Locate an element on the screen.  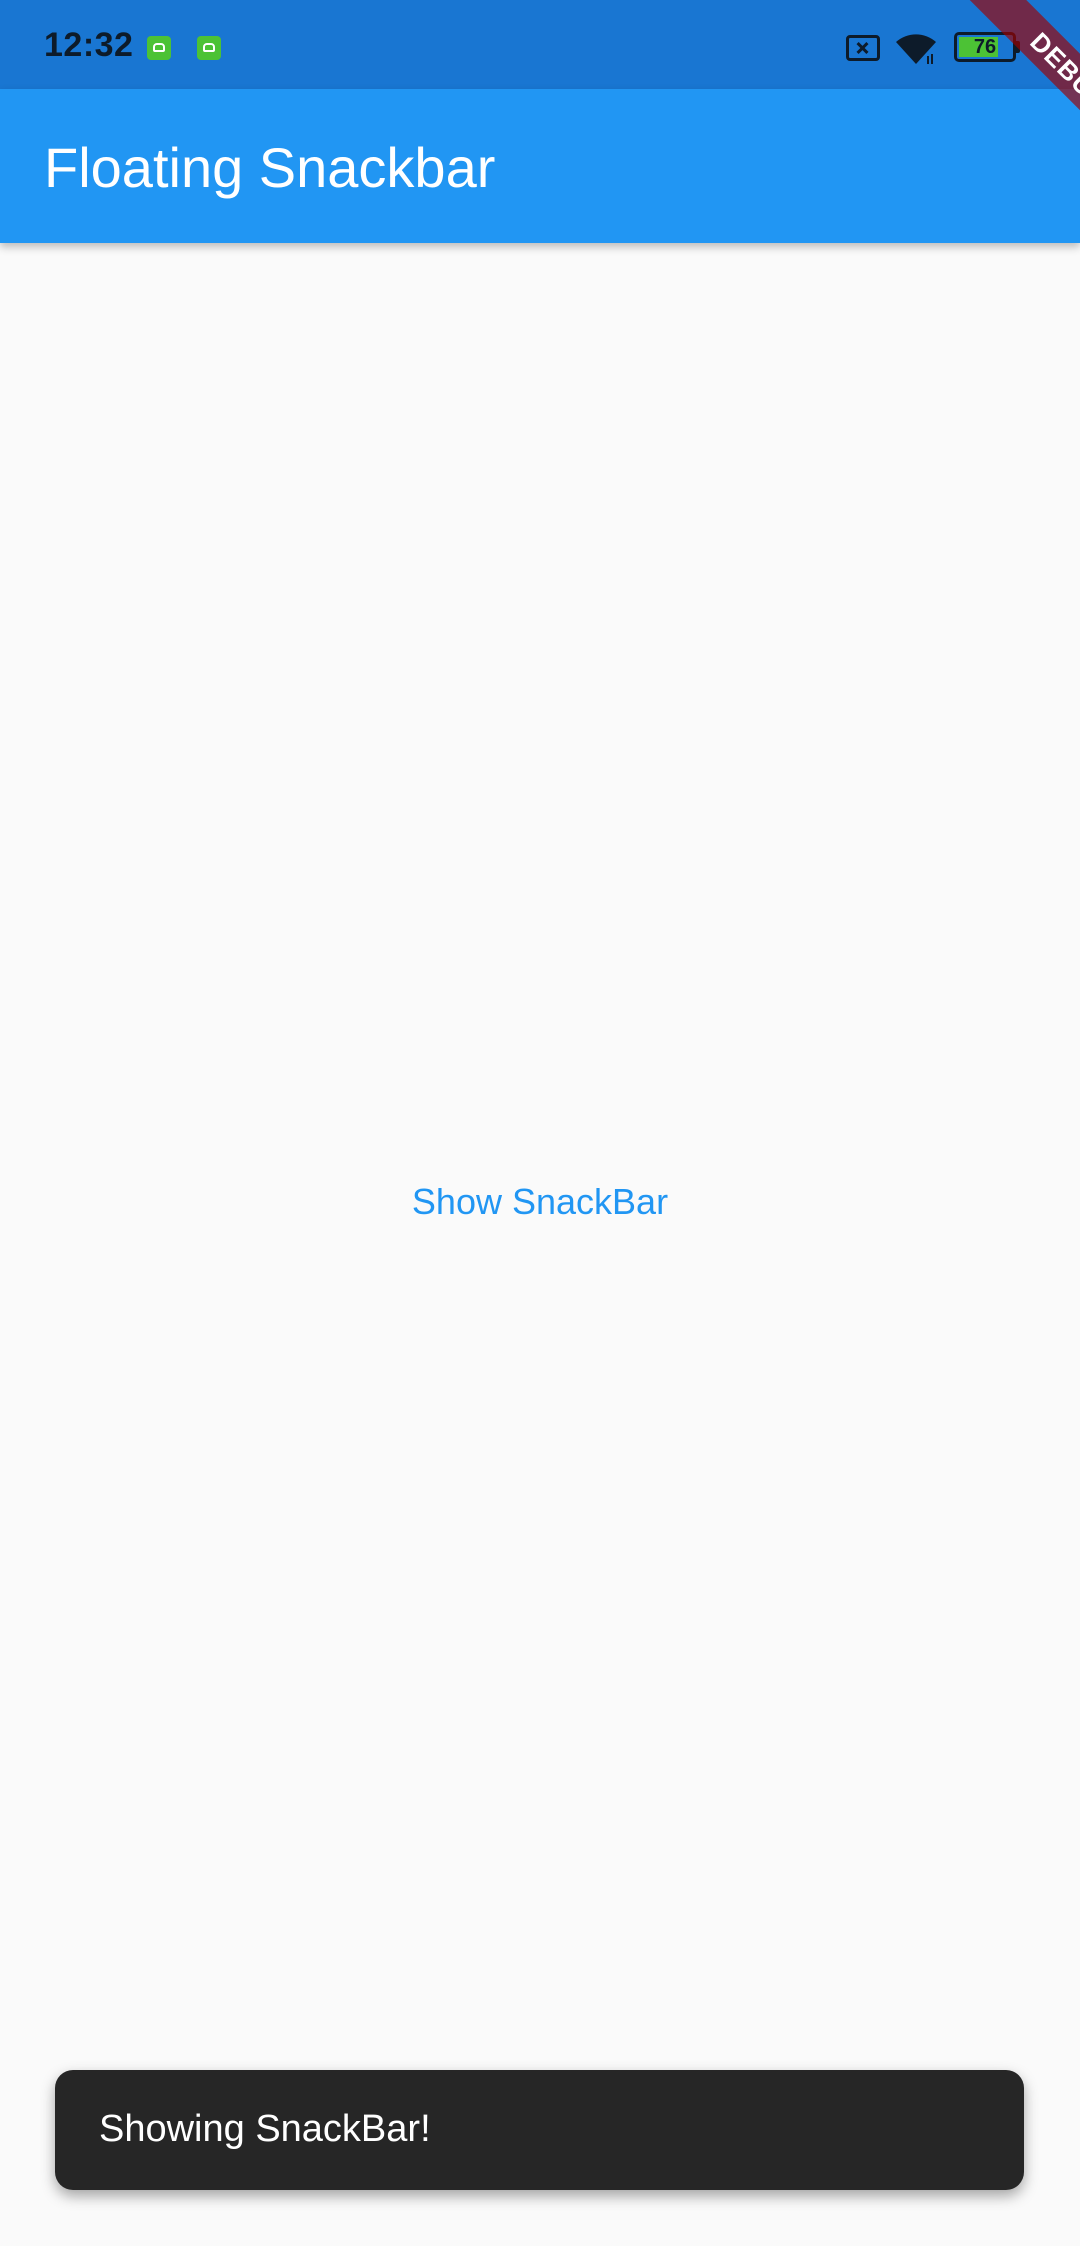
wifi-icon is located at coordinates (916, 49).